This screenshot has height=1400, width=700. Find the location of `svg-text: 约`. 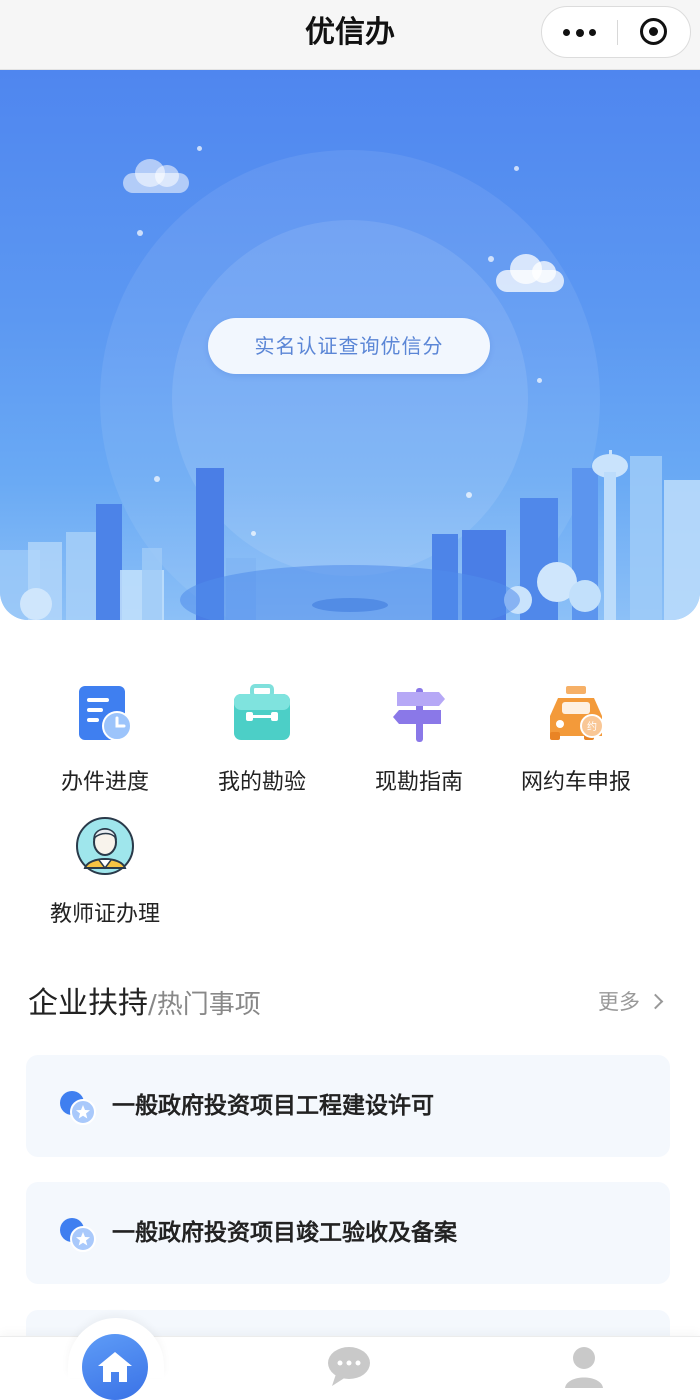

svg-text: 约 is located at coordinates (592, 726).